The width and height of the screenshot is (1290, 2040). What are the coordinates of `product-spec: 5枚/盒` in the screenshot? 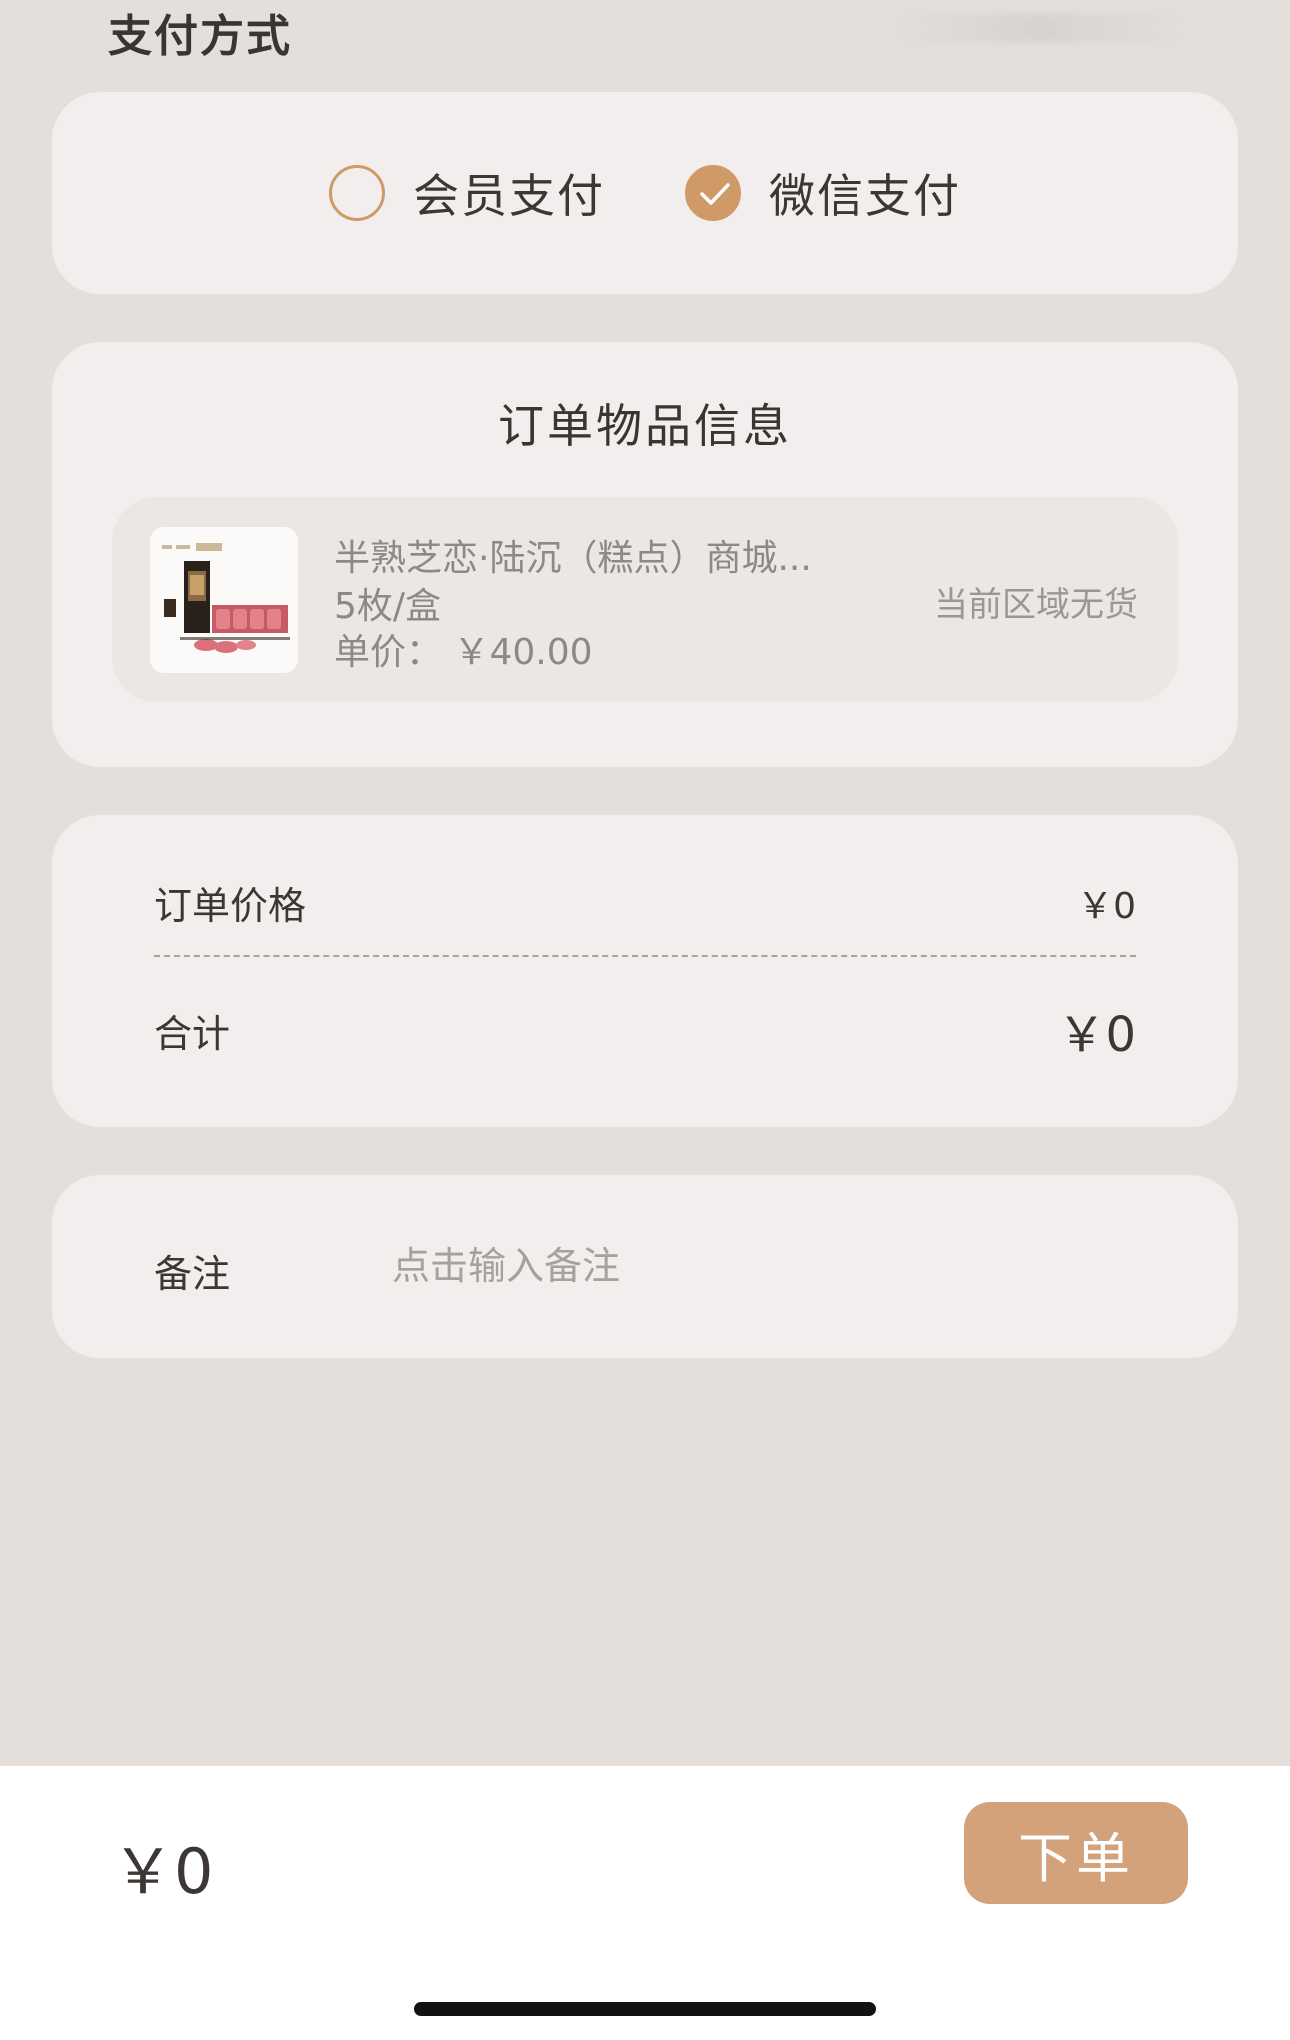 It's located at (388, 606).